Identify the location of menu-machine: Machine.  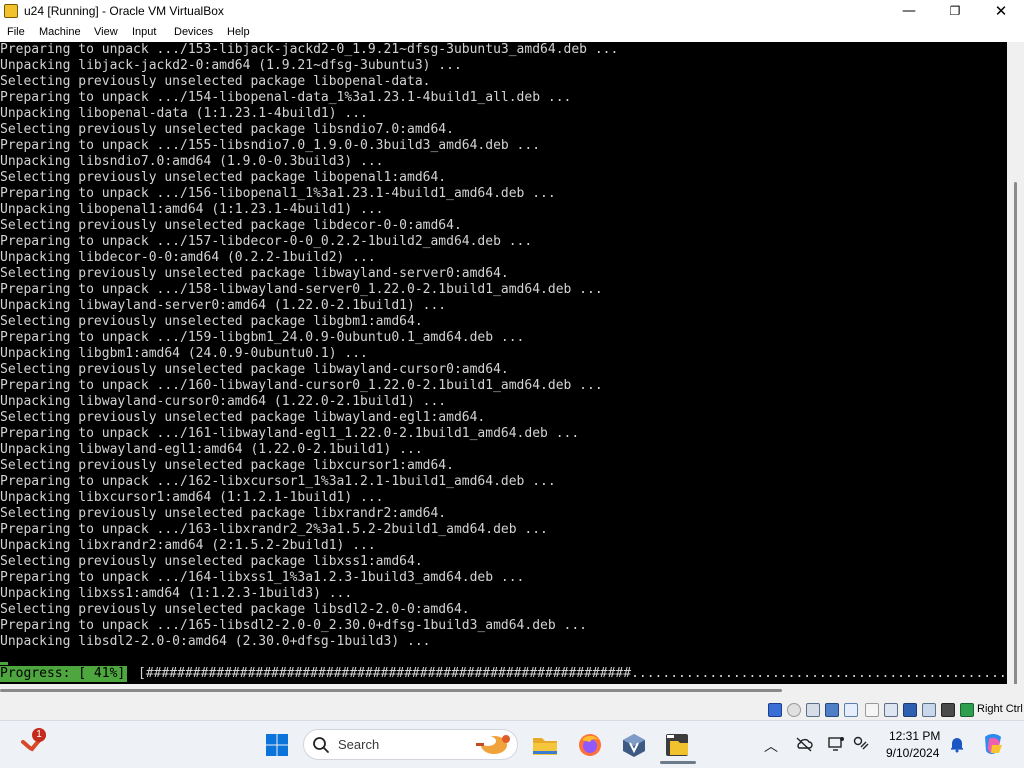
(60, 32).